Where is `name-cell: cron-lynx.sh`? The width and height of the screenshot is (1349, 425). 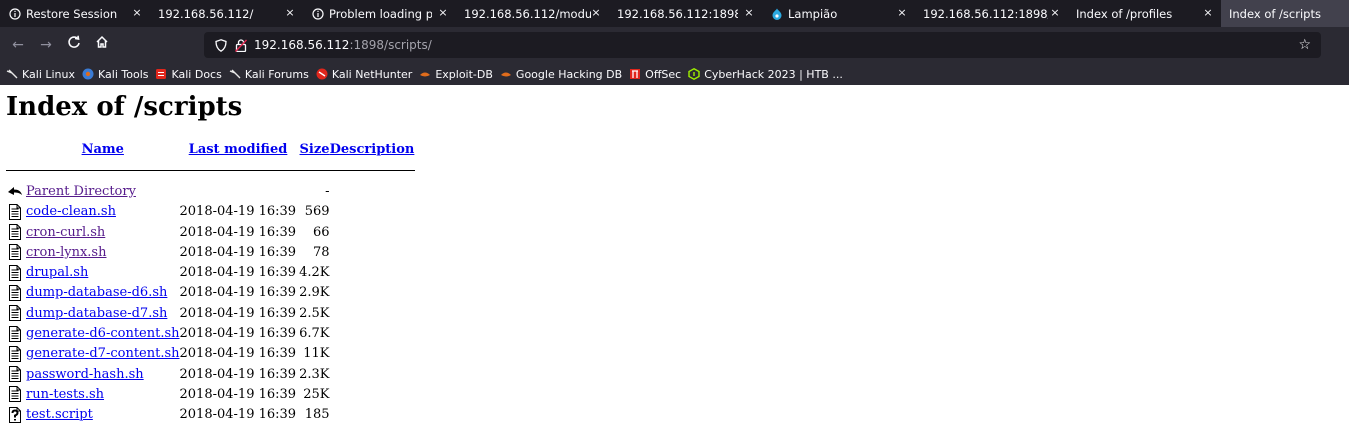
name-cell: cron-lynx.sh is located at coordinates (103, 252).